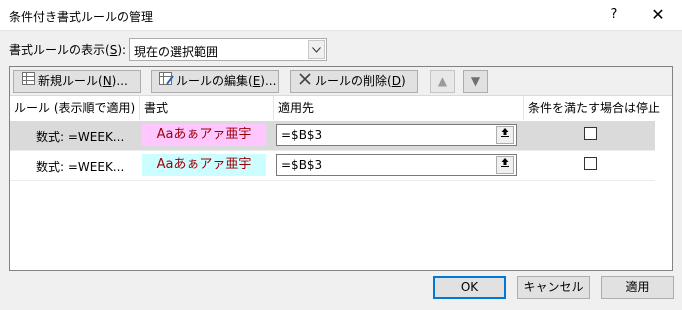 The height and width of the screenshot is (310, 682). Describe the element at coordinates (166, 81) in the screenshot. I see `edit-rule-icon` at that location.